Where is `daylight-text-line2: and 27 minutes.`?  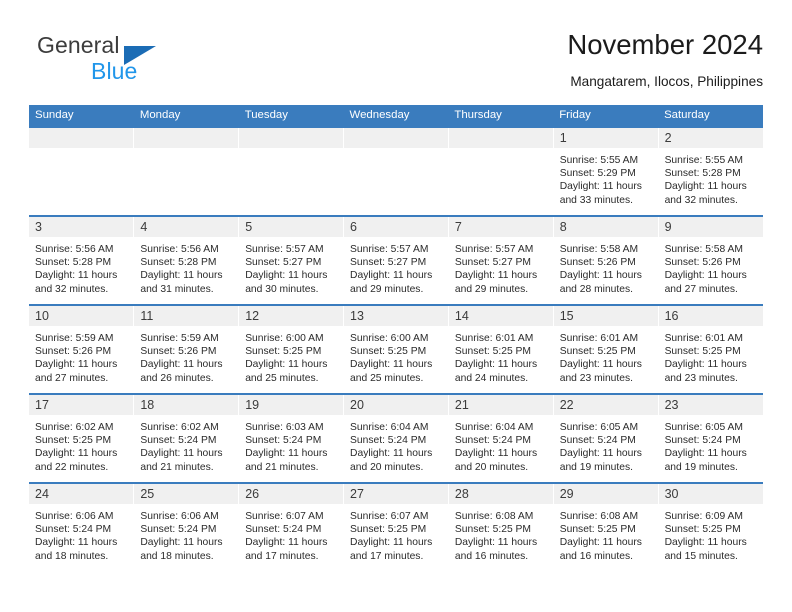
daylight-text-line2: and 27 minutes. is located at coordinates (72, 378).